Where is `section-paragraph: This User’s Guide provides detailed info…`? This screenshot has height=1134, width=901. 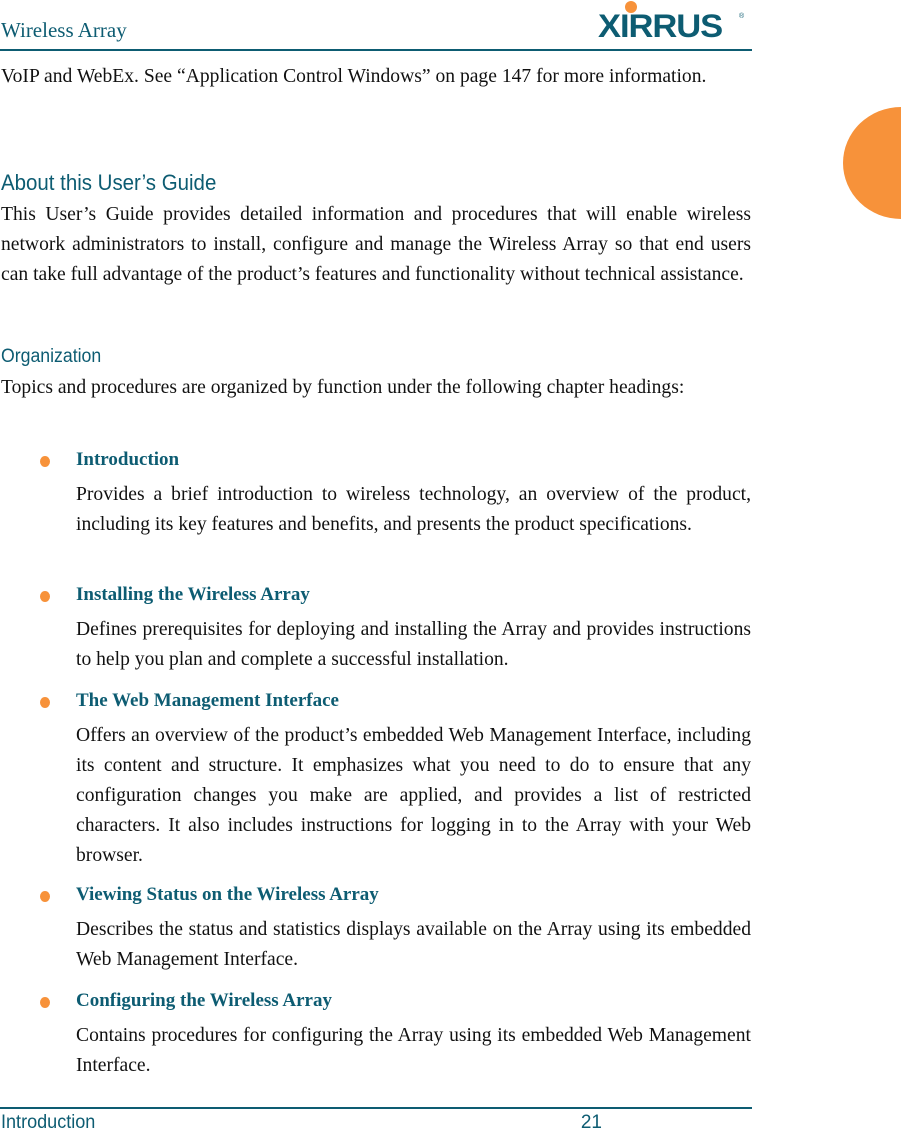
section-paragraph: This User’s Guide provides detailed info… is located at coordinates (376, 244).